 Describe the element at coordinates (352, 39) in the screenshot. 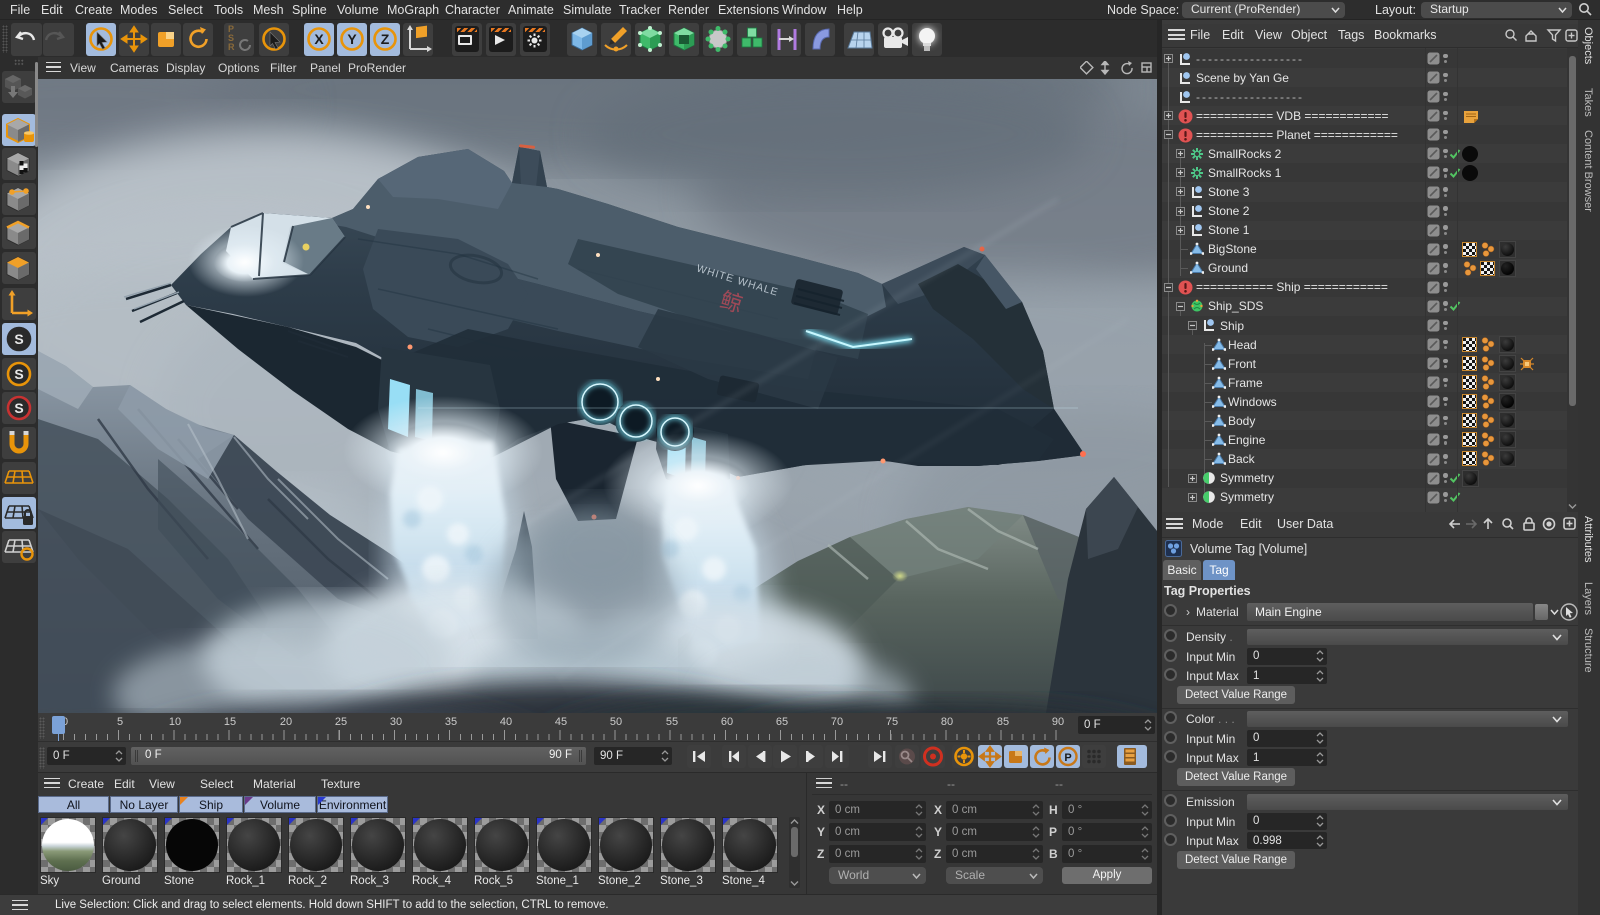

I see `svg-text: Y` at that location.